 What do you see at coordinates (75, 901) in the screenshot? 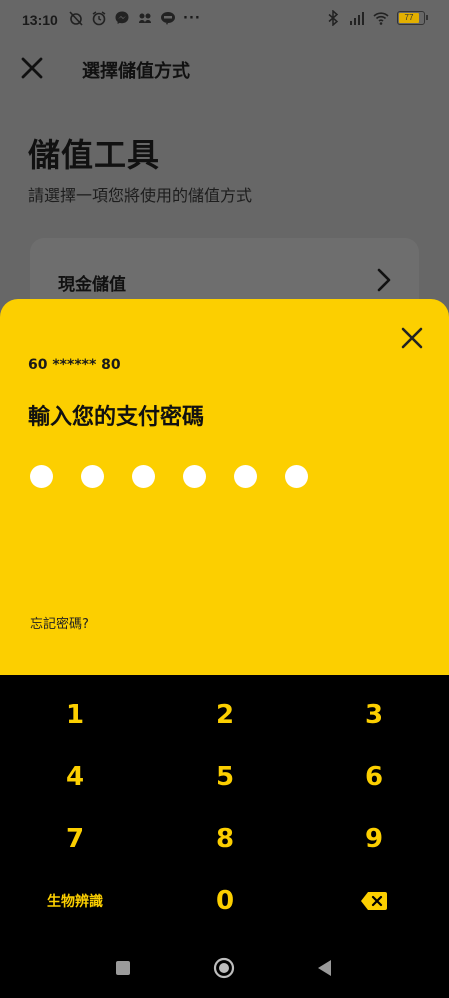
I see `biometric-button: 生物辨識` at bounding box center [75, 901].